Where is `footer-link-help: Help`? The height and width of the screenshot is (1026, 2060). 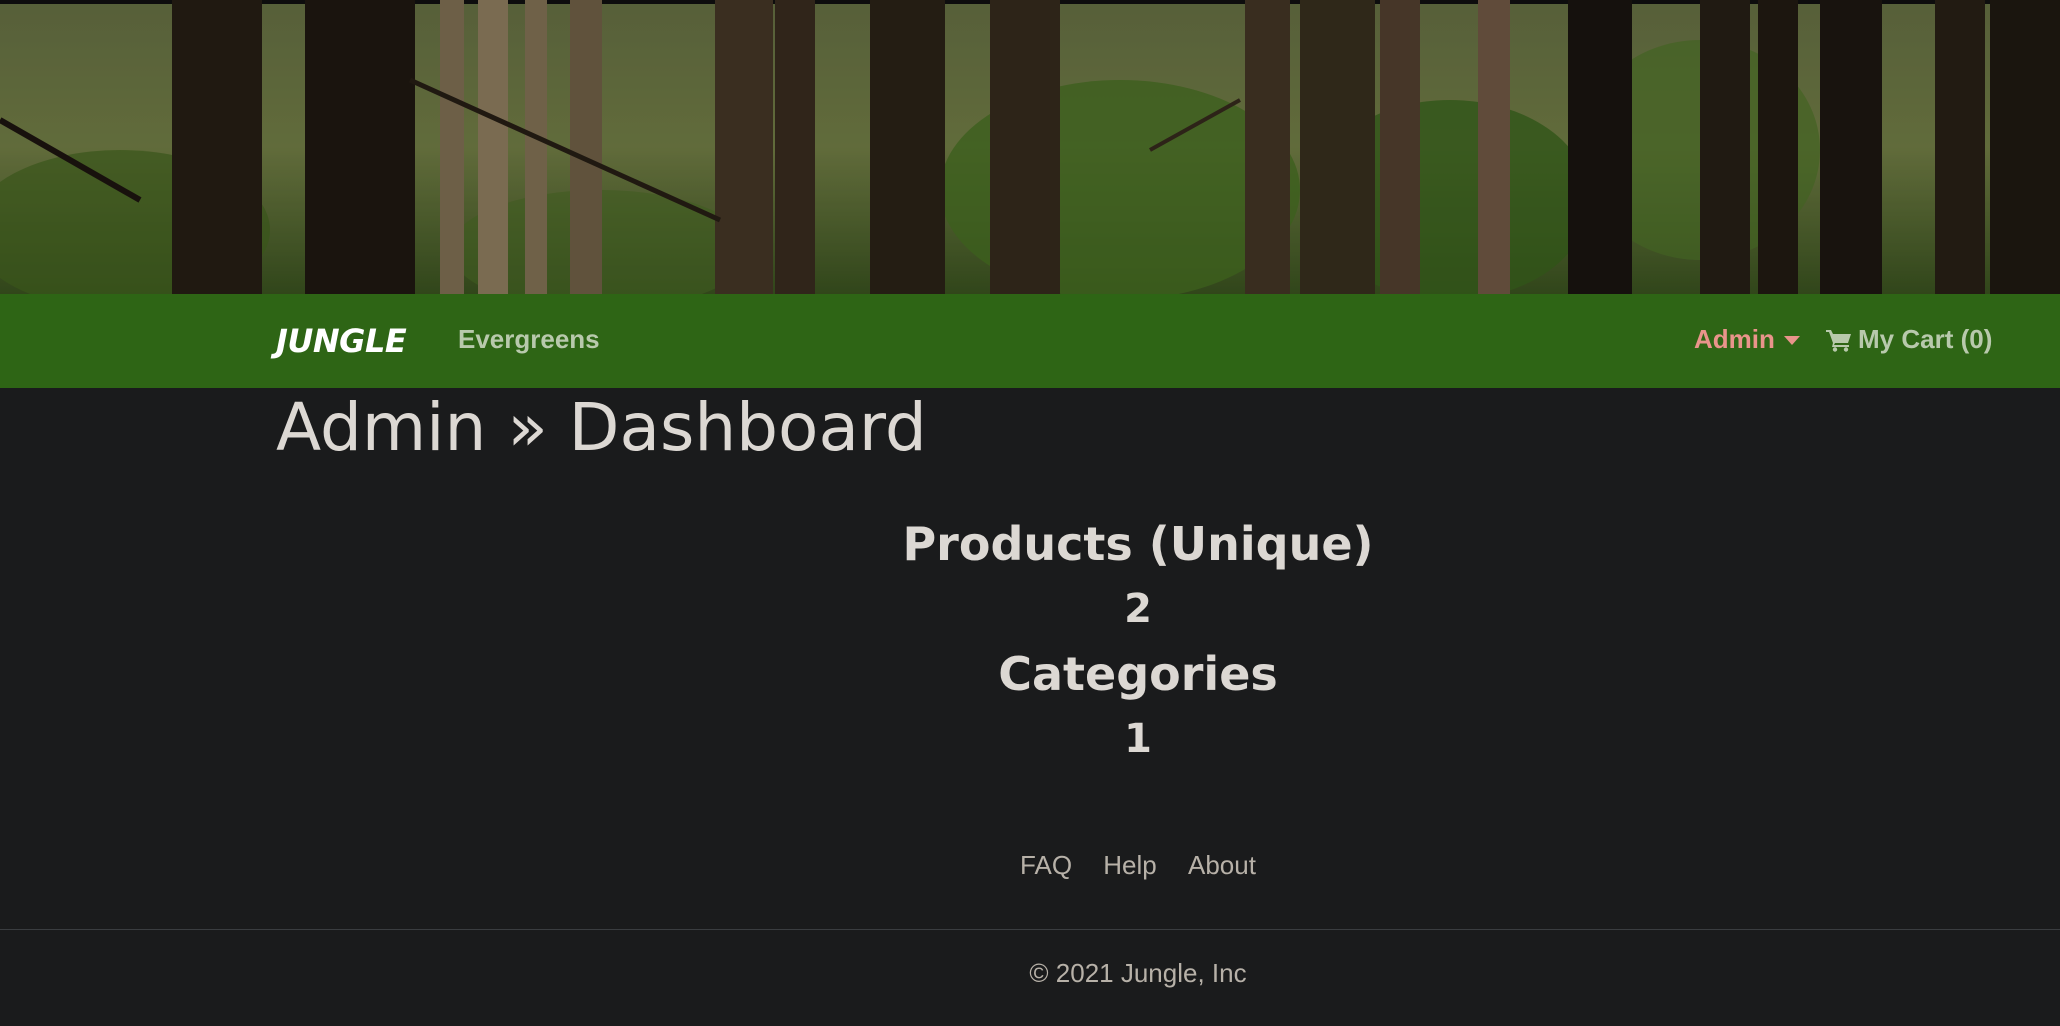
footer-link-help: Help is located at coordinates (1129, 865).